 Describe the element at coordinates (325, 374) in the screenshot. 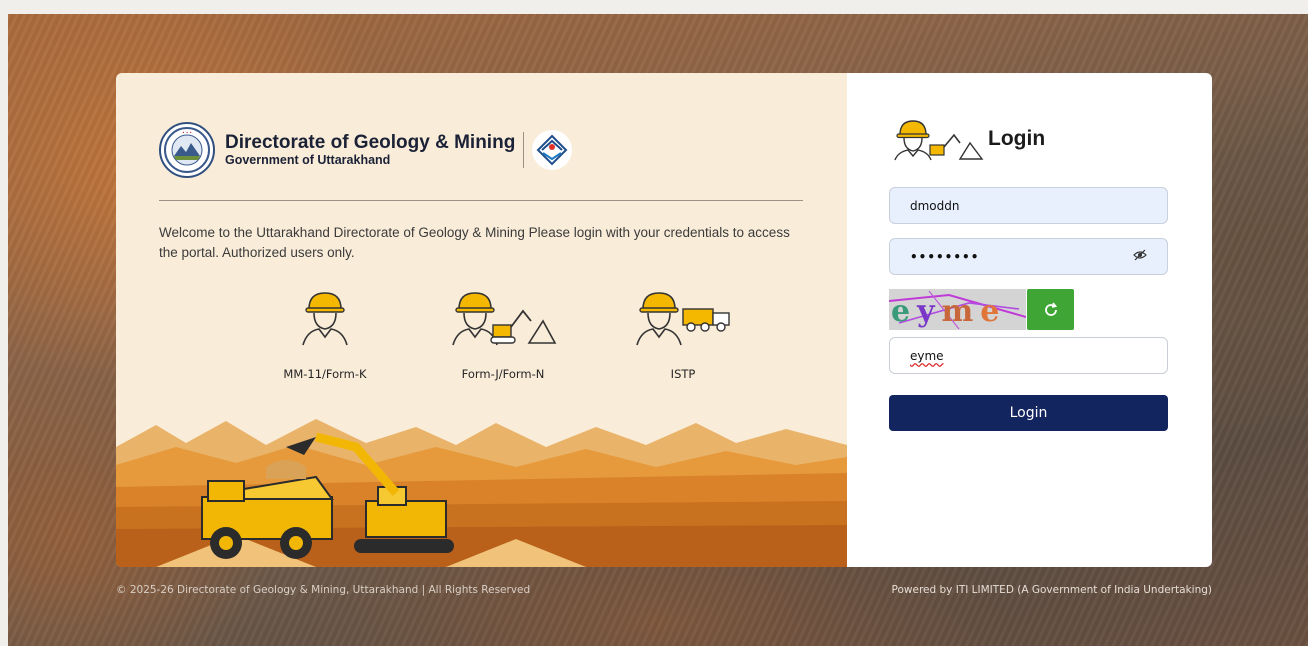

I see `role-label: MM-11/Form-K` at that location.